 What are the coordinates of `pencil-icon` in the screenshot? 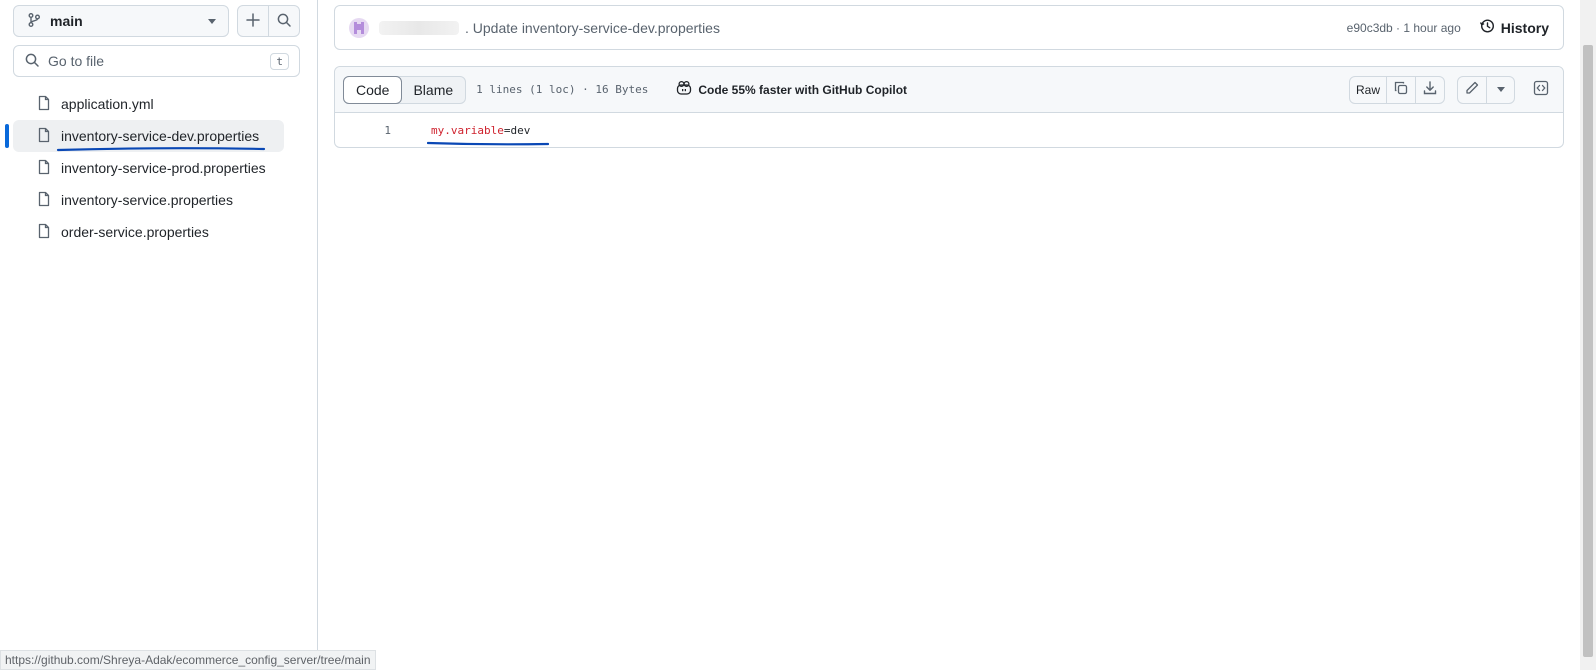 It's located at (1472, 89).